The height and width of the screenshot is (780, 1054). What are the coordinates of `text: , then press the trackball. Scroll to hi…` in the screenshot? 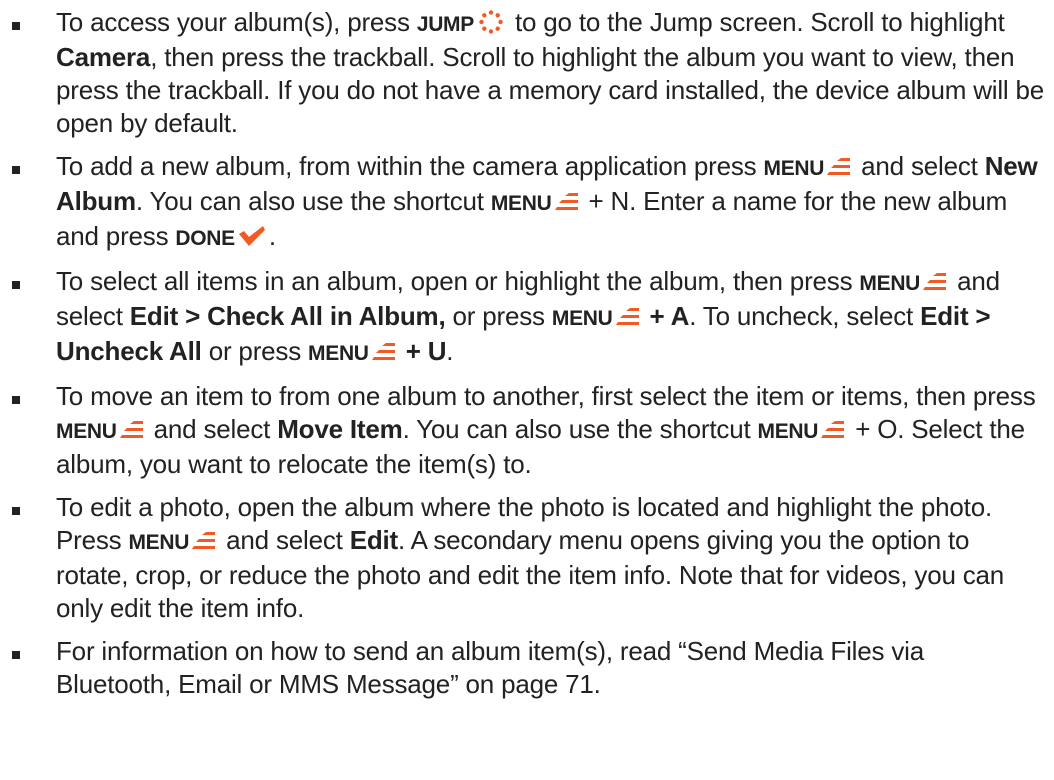 It's located at (550, 90).